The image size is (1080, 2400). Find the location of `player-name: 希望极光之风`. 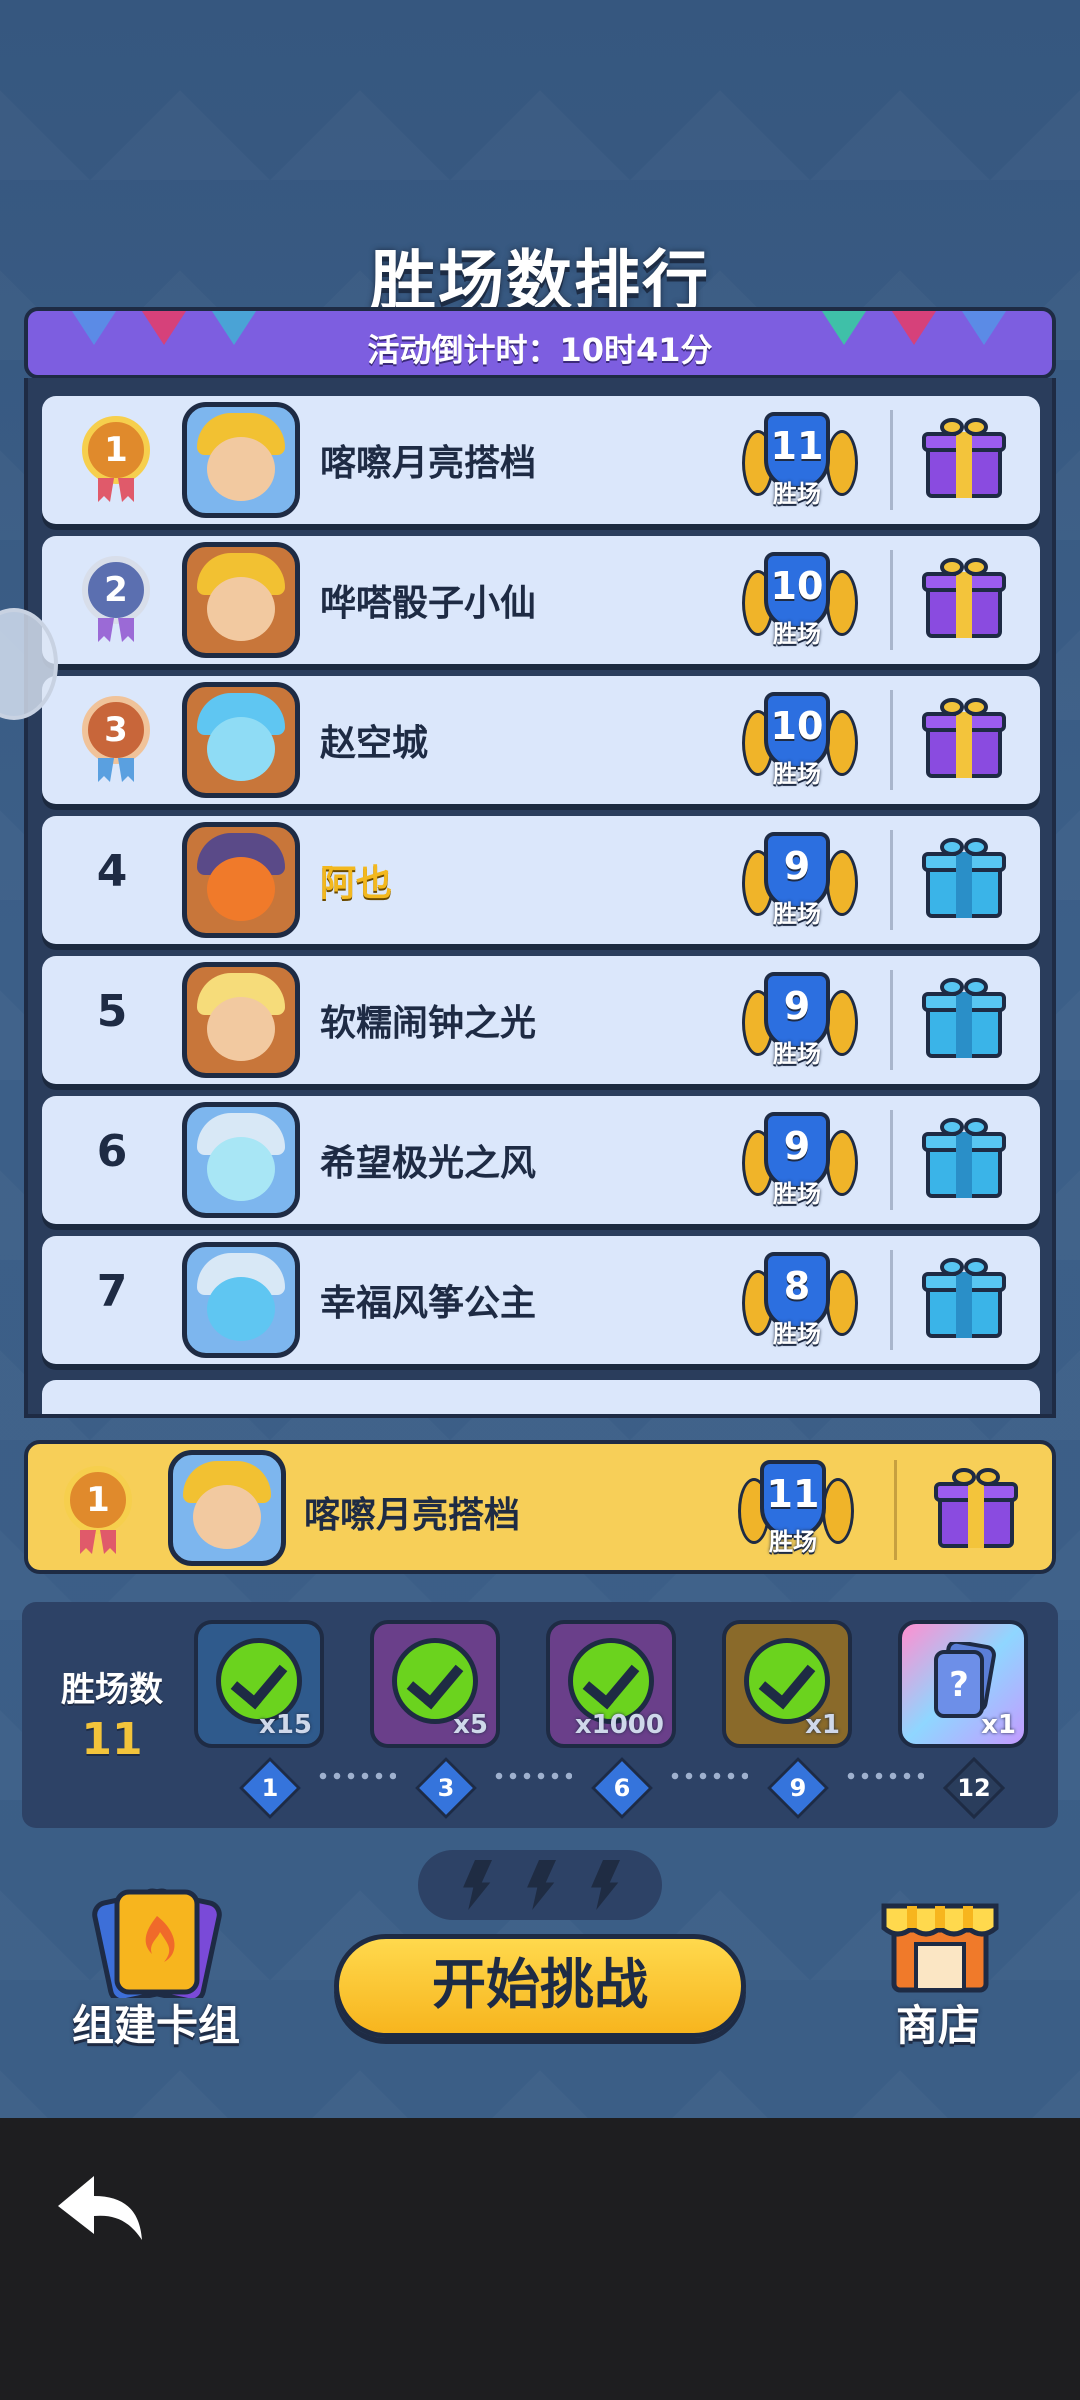

player-name: 希望极光之风 is located at coordinates (428, 1163).